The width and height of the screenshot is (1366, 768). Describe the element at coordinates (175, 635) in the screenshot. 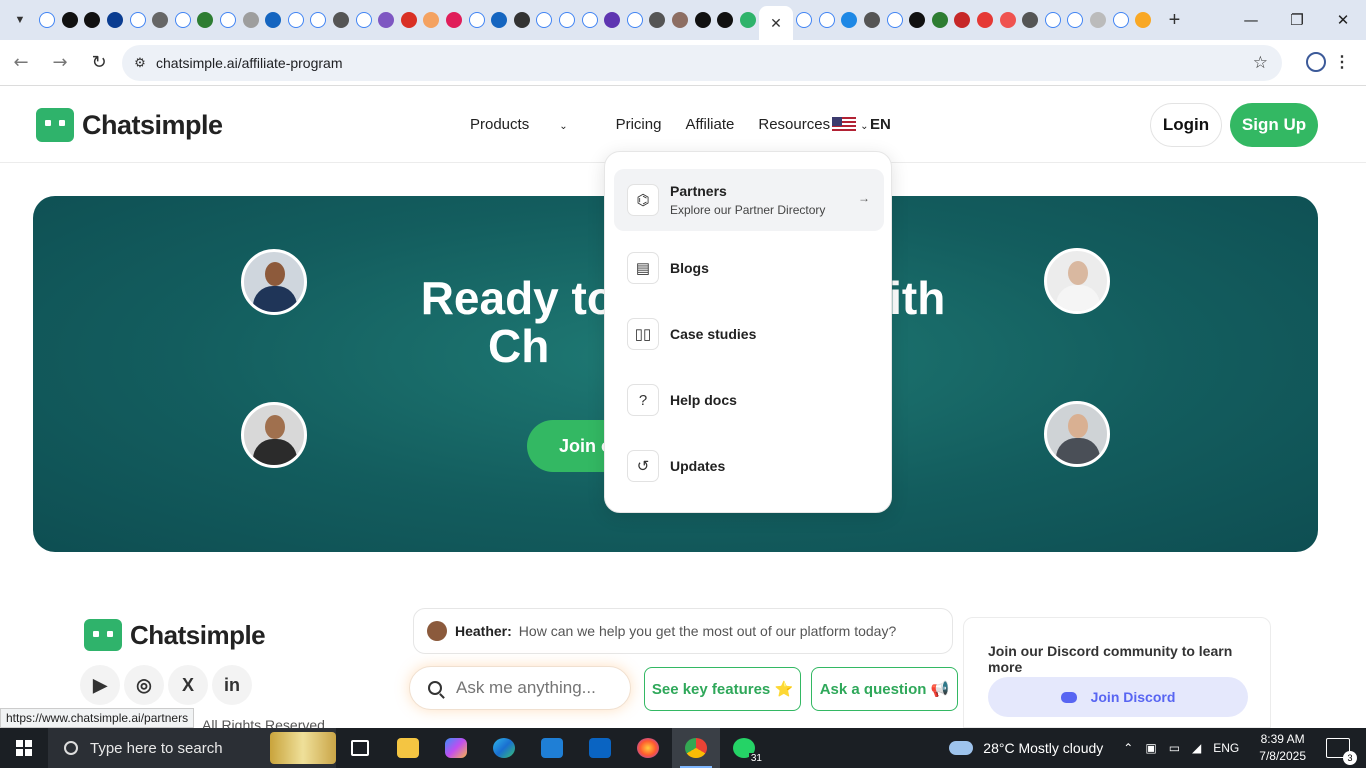

I see `footer-logo: Chatsimple` at that location.